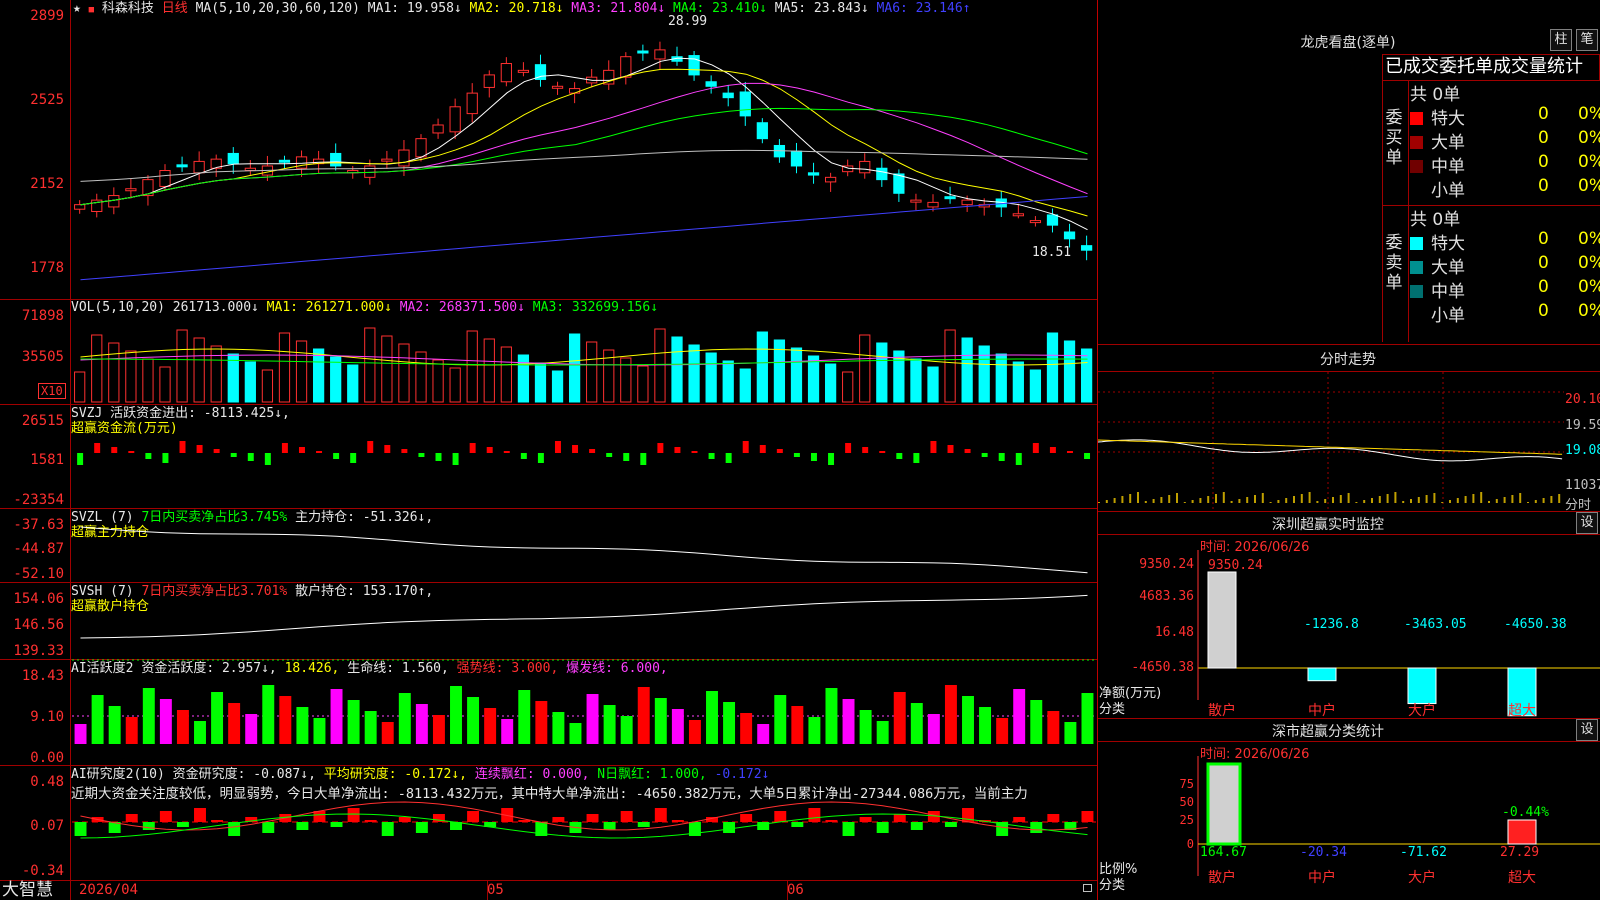  Describe the element at coordinates (77, 8) in the screenshot. I see `star-icon: ★` at that location.